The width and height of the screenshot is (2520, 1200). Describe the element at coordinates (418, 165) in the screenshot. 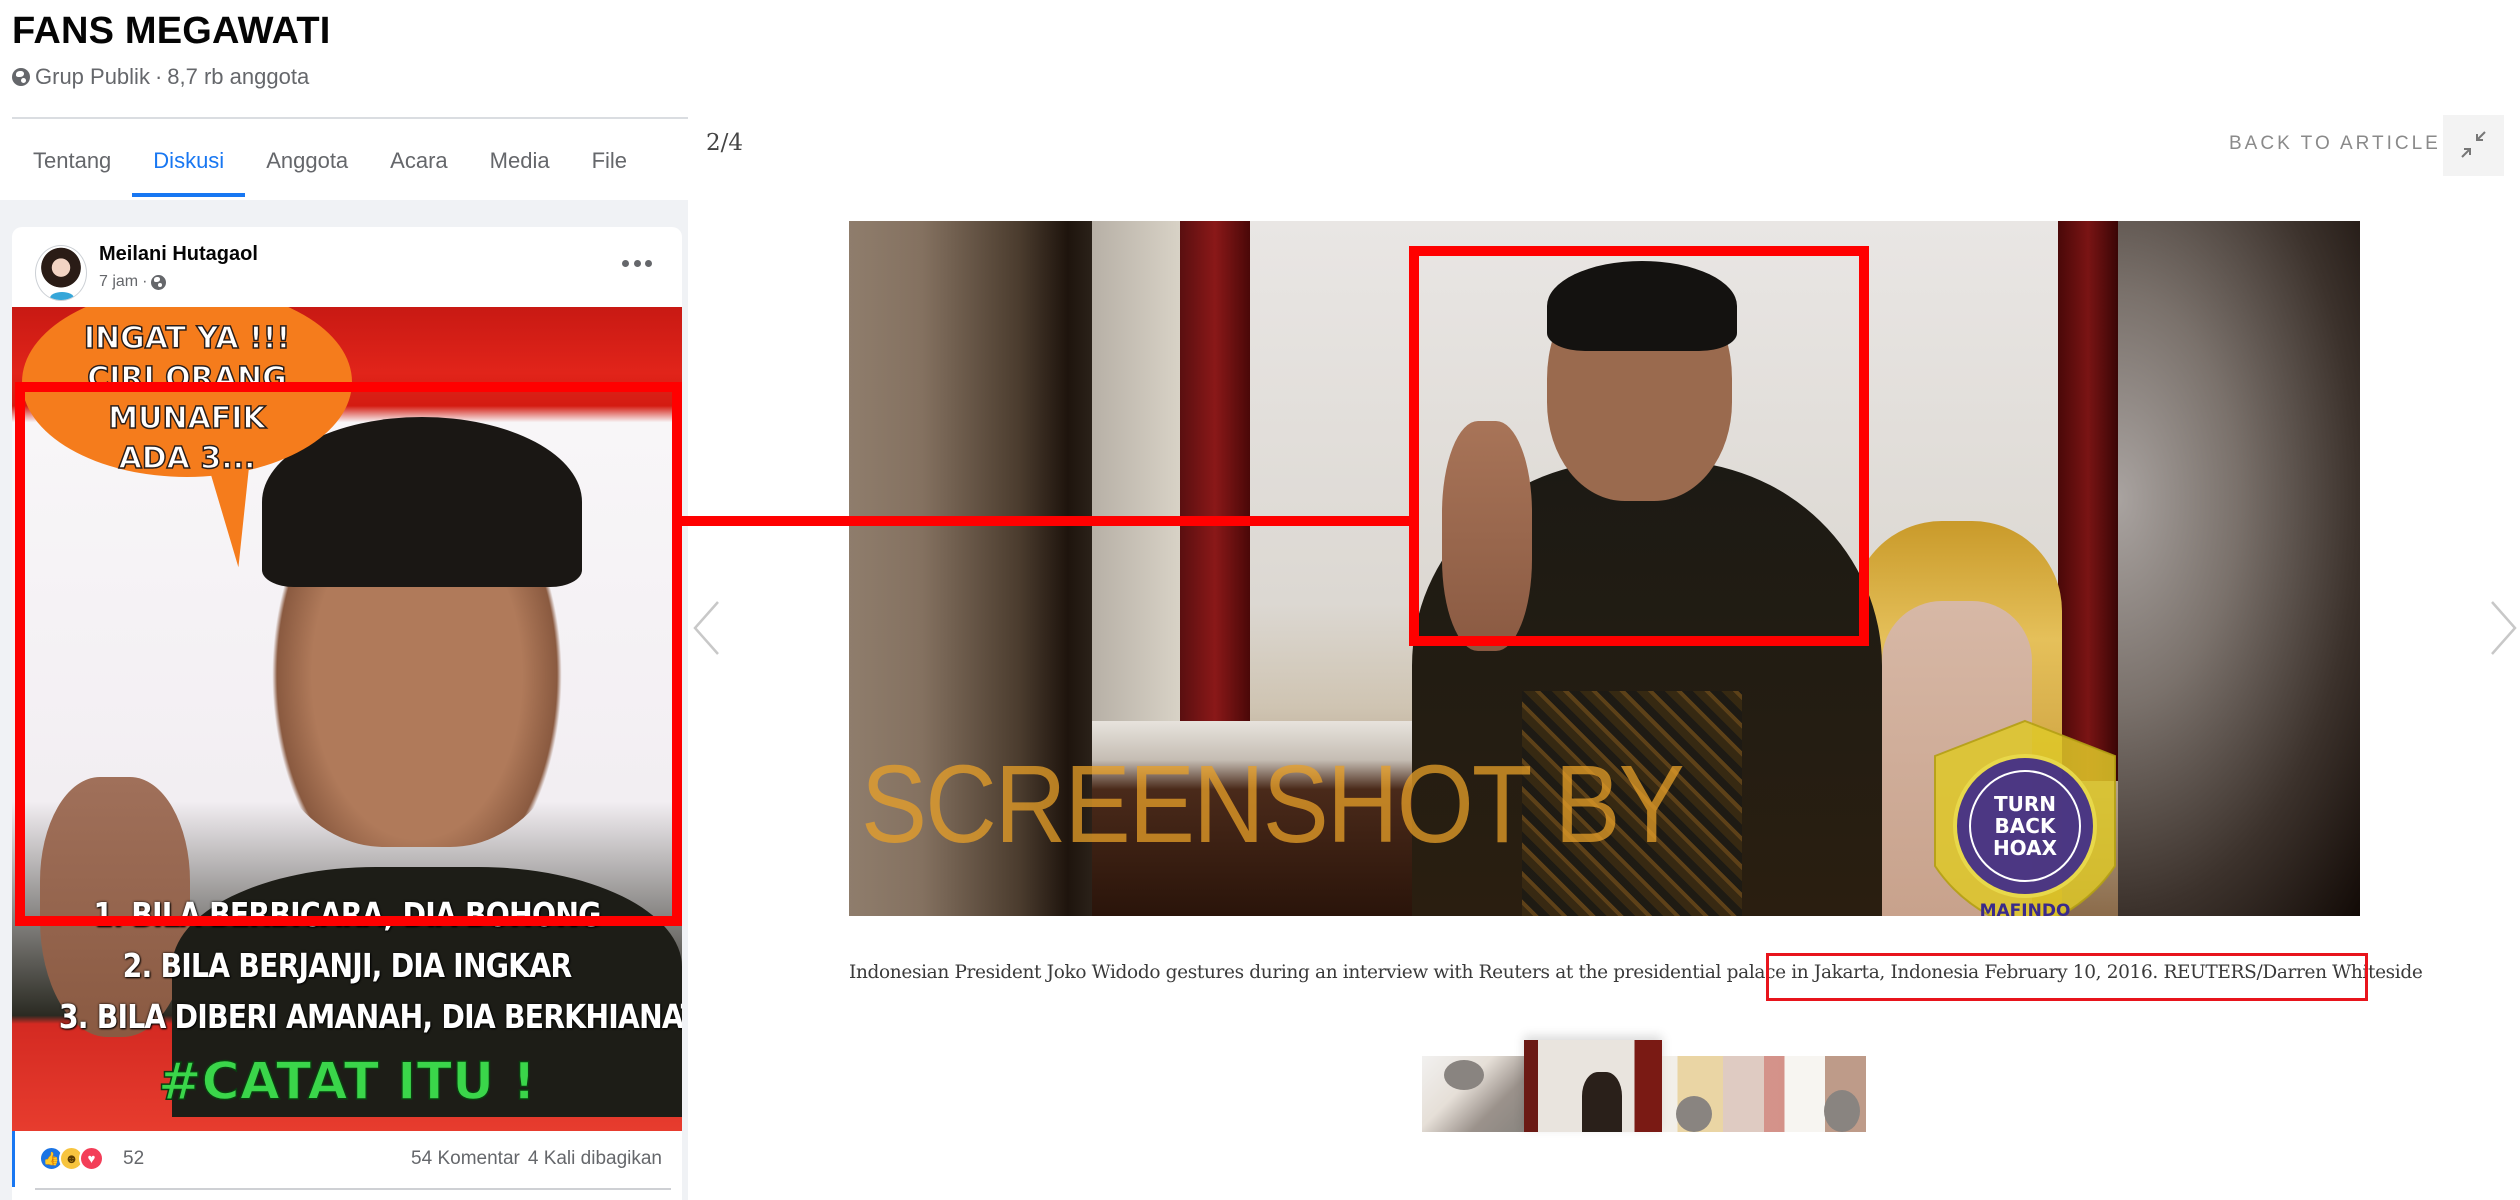

I see `tab-acara: Acara` at that location.